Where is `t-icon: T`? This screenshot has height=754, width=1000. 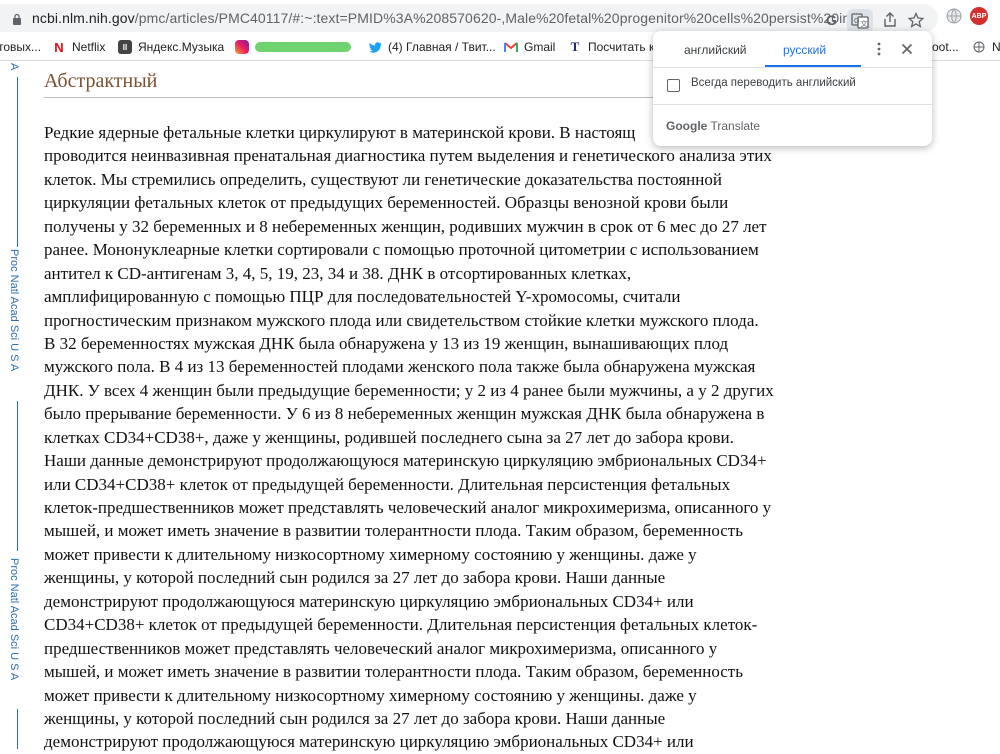 t-icon: T is located at coordinates (575, 46).